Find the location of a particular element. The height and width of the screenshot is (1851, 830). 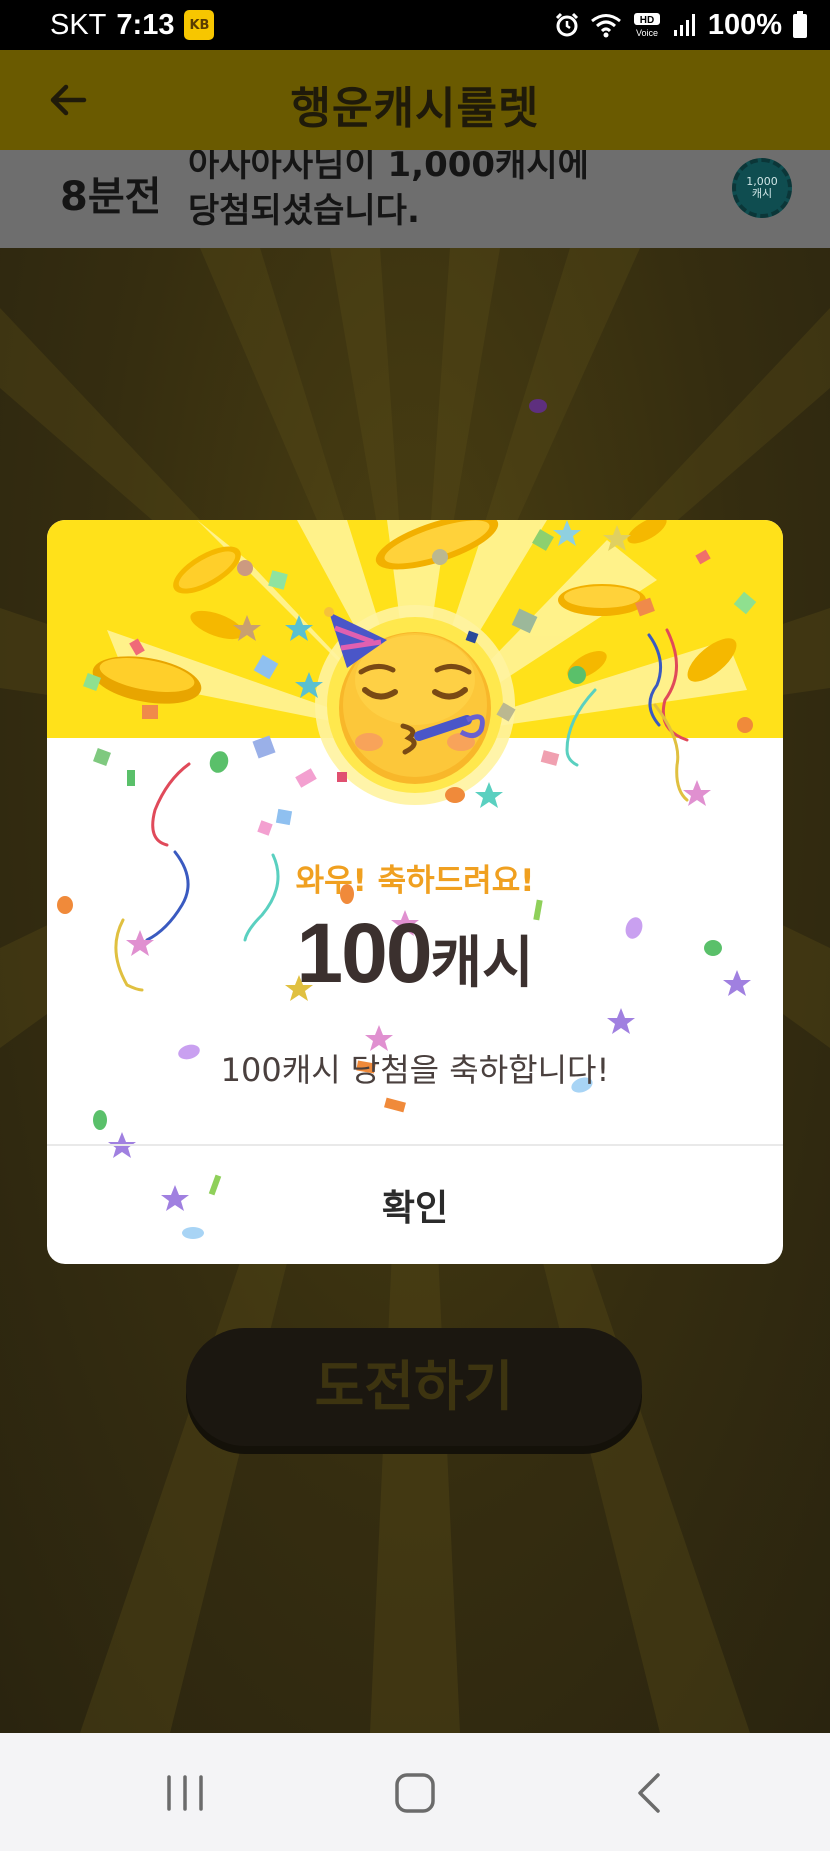

svg-text: Voice is located at coordinates (647, 33).